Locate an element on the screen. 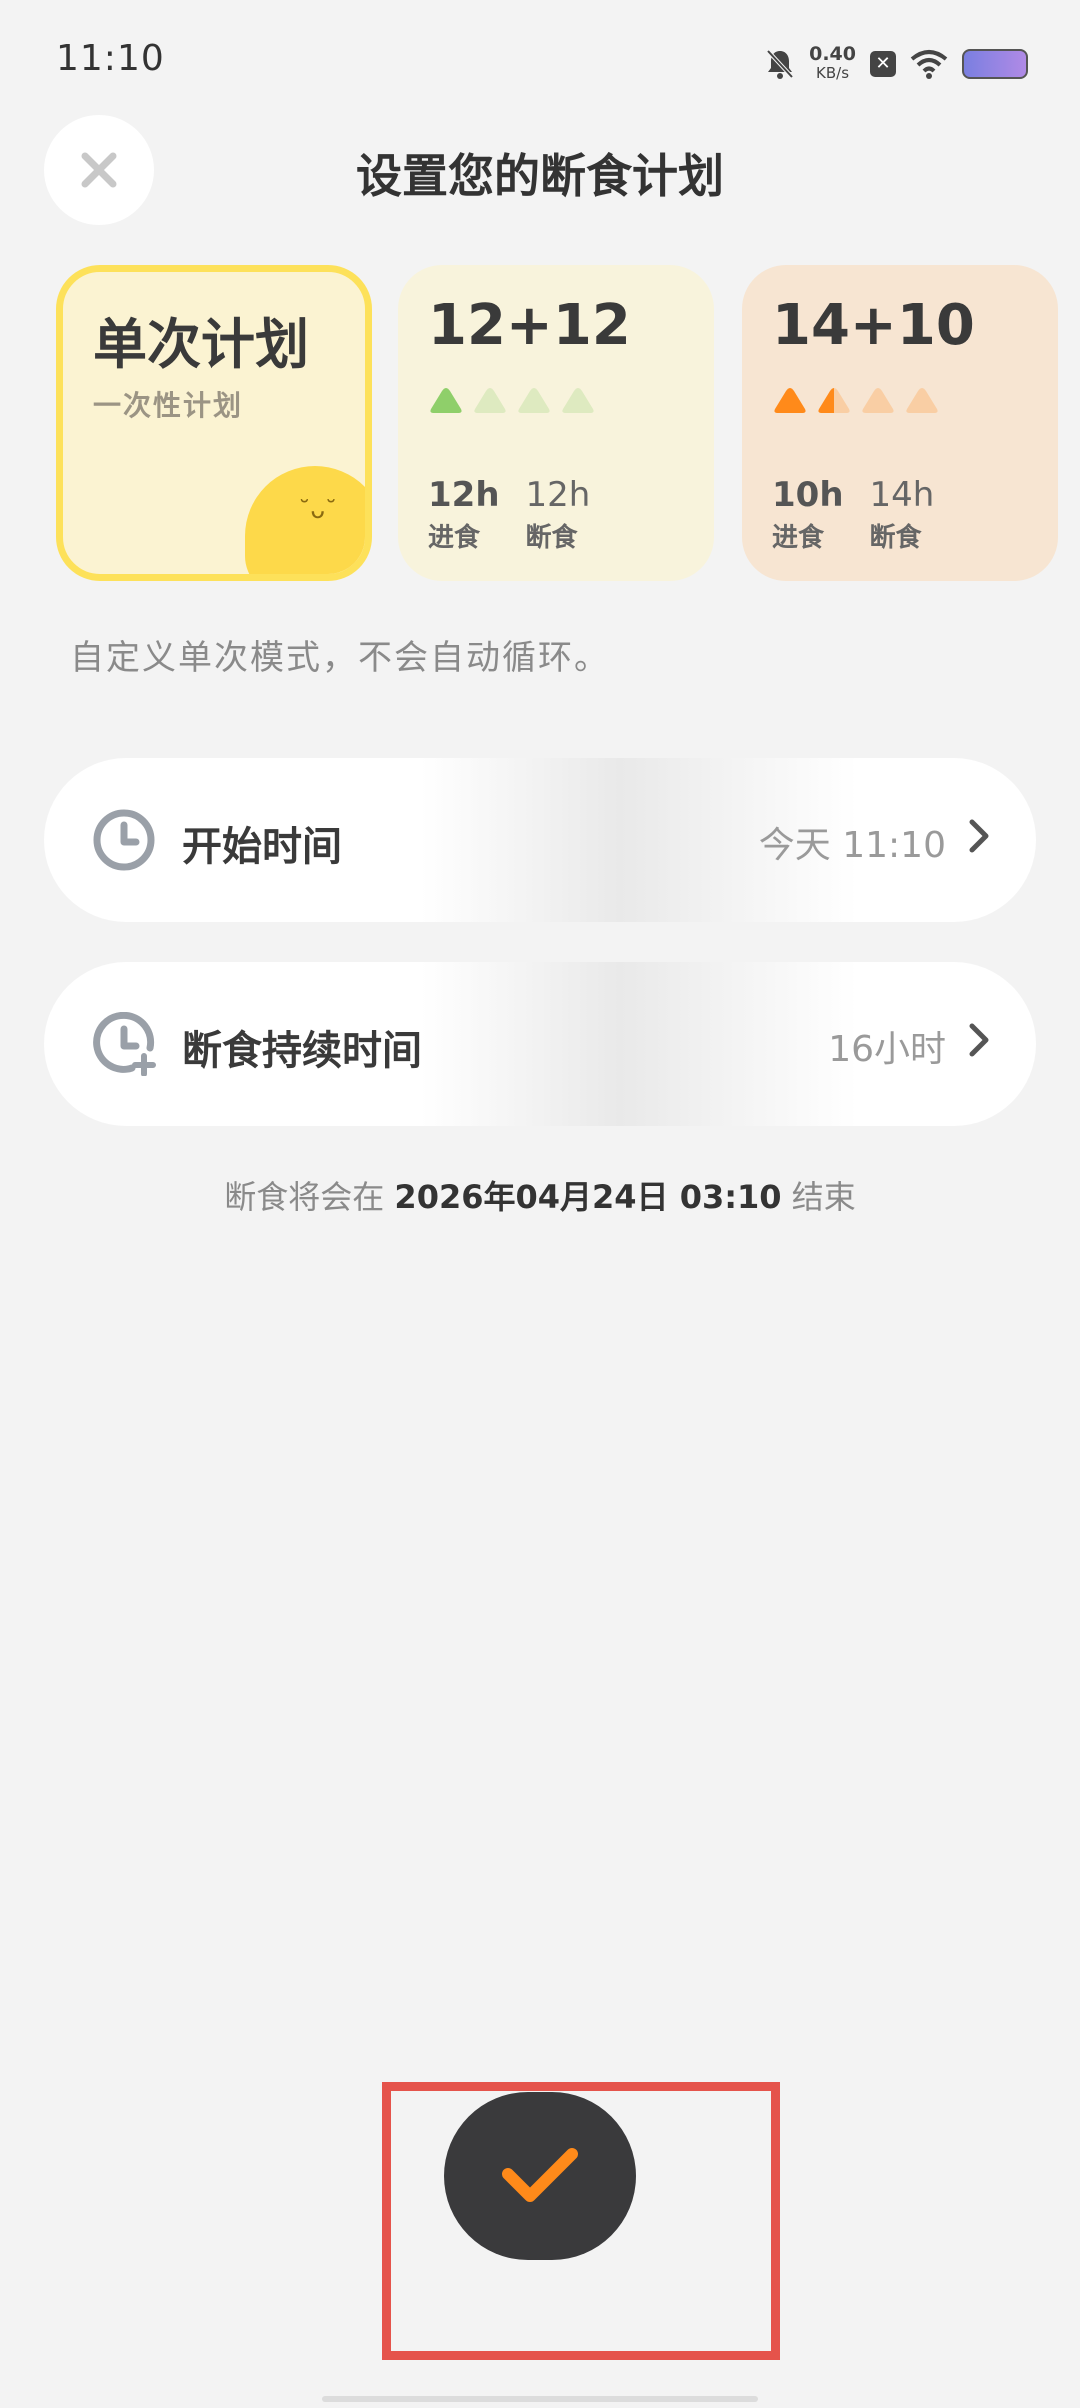 Image resolution: width=1080 pixels, height=2408 pixels. plan-card-12-12: 12+12 12h 进食 12h 断食 is located at coordinates (556, 423).